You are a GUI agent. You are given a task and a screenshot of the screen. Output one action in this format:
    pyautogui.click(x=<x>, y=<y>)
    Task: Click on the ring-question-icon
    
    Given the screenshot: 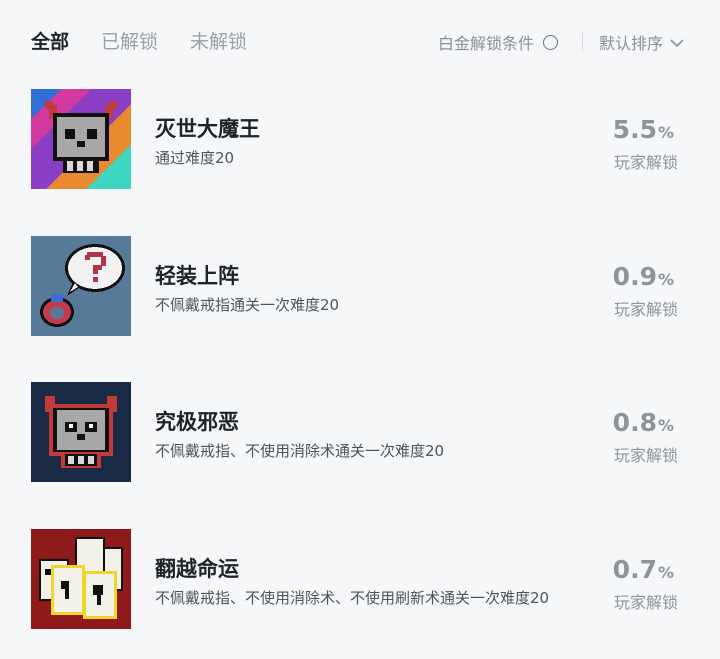 What is the action you would take?
    pyautogui.click(x=81, y=286)
    